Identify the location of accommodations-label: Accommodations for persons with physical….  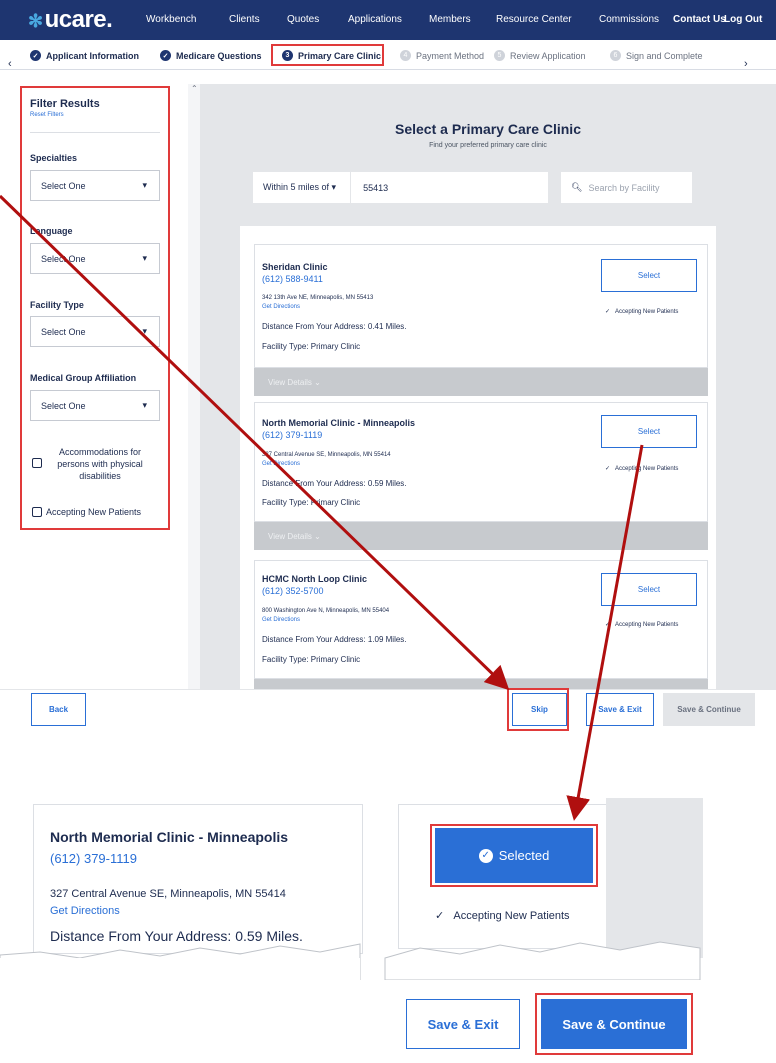
(100, 464).